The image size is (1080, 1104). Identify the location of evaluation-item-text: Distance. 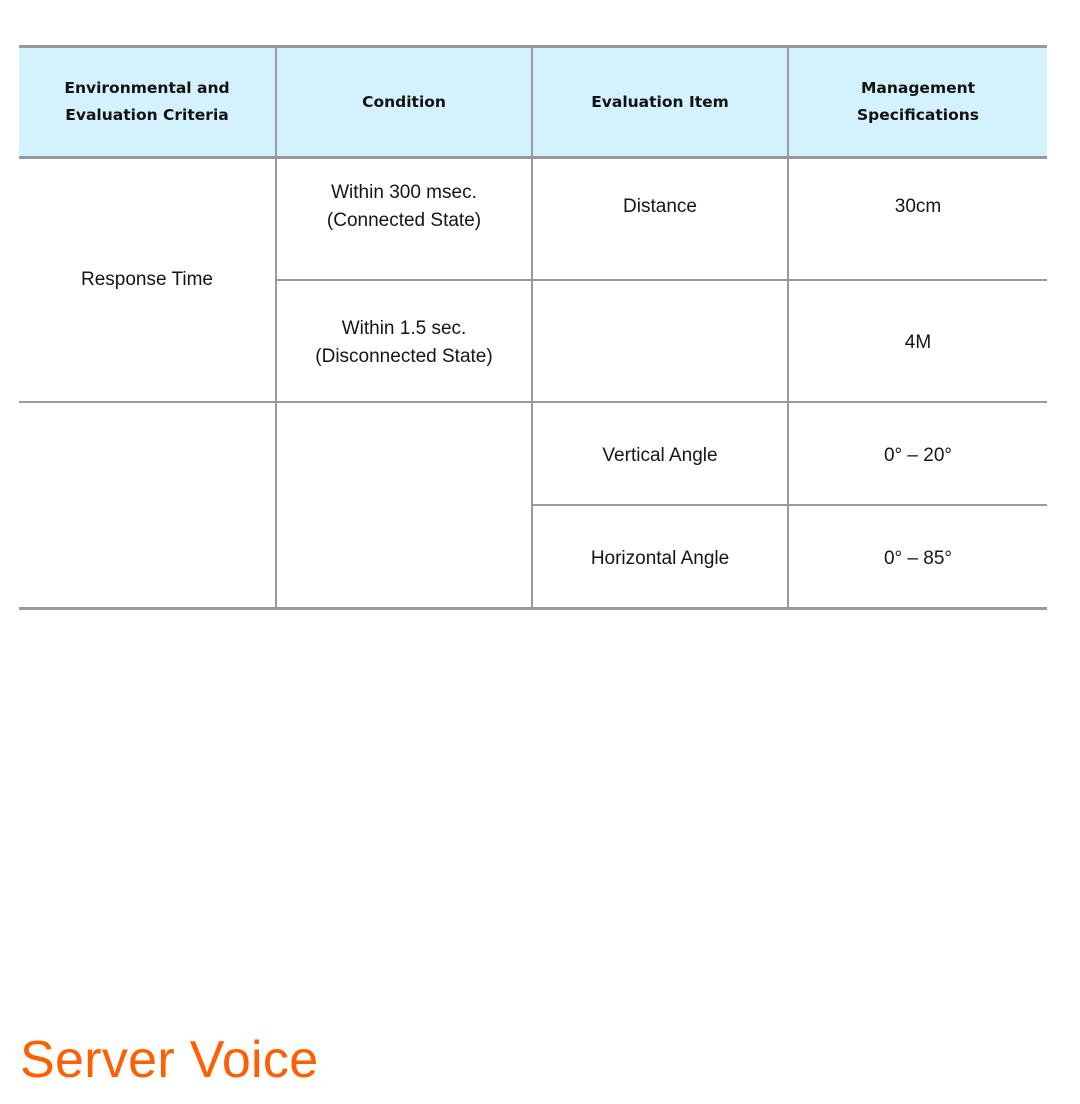
(660, 206).